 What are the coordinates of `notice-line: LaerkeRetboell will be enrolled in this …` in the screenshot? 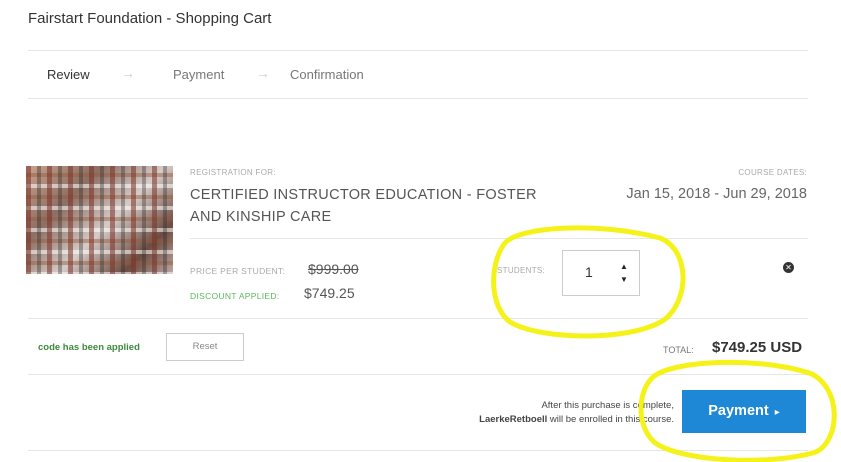 It's located at (547, 420).